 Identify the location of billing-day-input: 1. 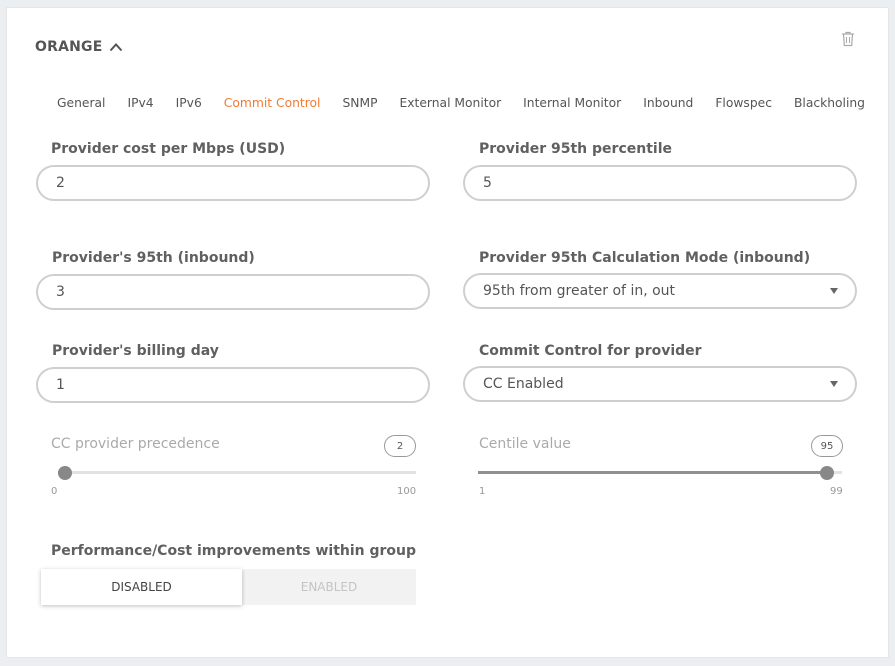
(233, 385).